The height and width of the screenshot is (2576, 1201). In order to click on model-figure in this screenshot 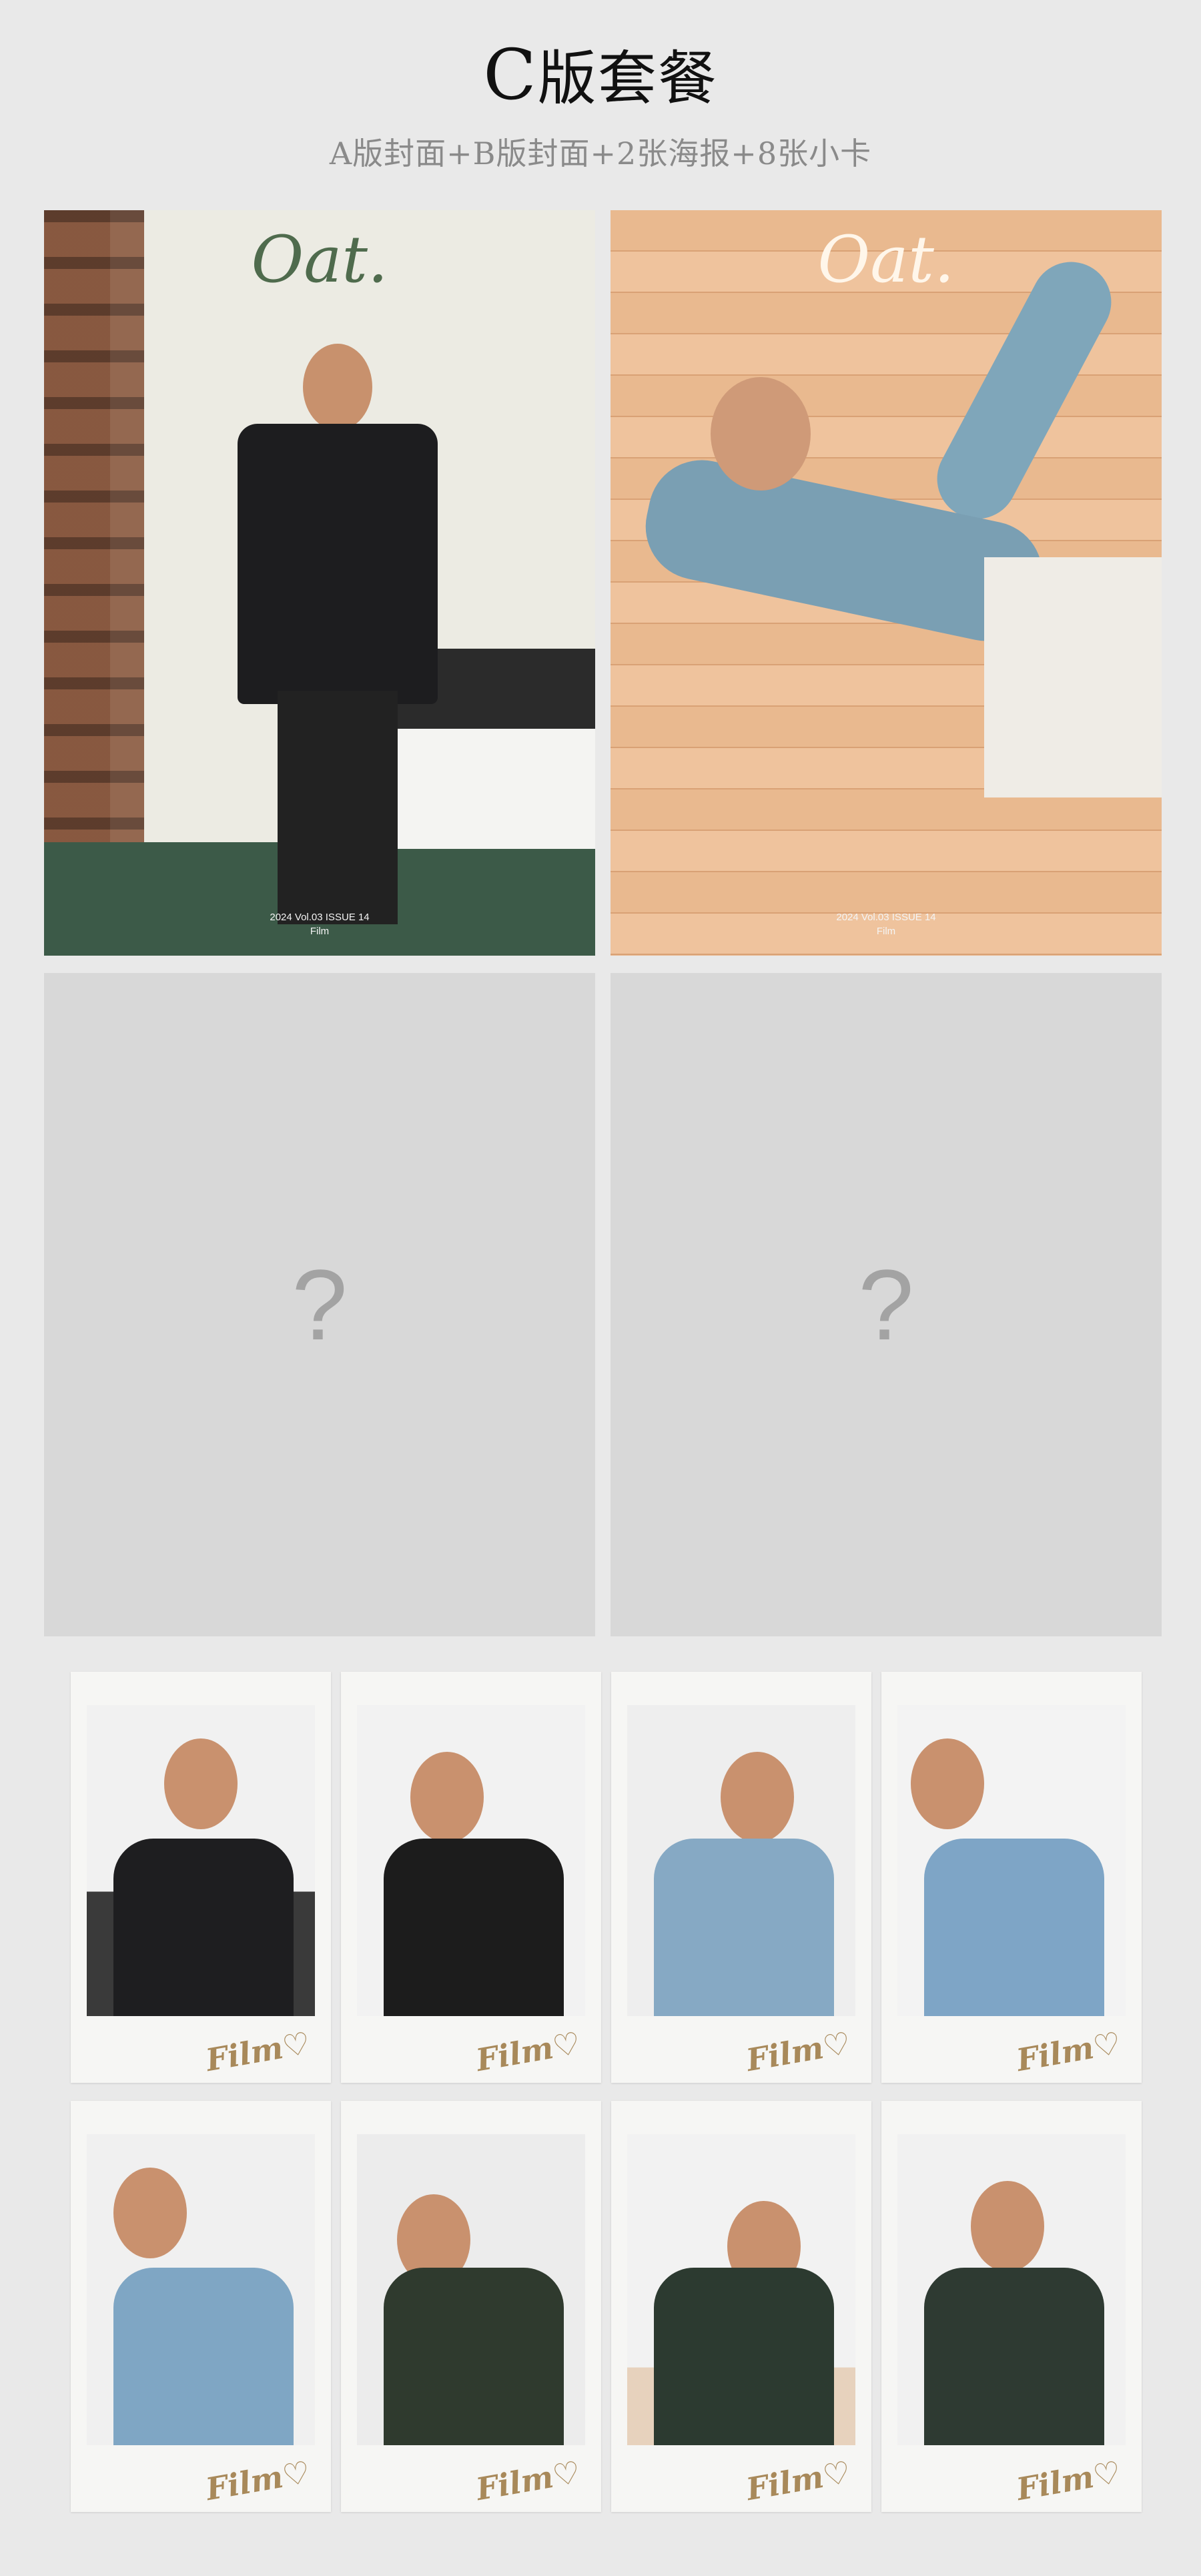, I will do `click(338, 634)`.